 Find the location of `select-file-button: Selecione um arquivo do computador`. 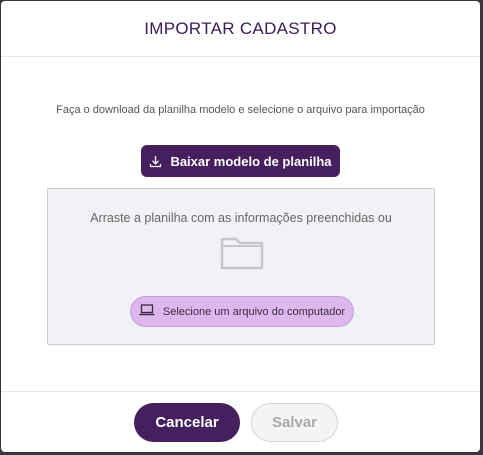

select-file-button: Selecione um arquivo do computador is located at coordinates (242, 311).